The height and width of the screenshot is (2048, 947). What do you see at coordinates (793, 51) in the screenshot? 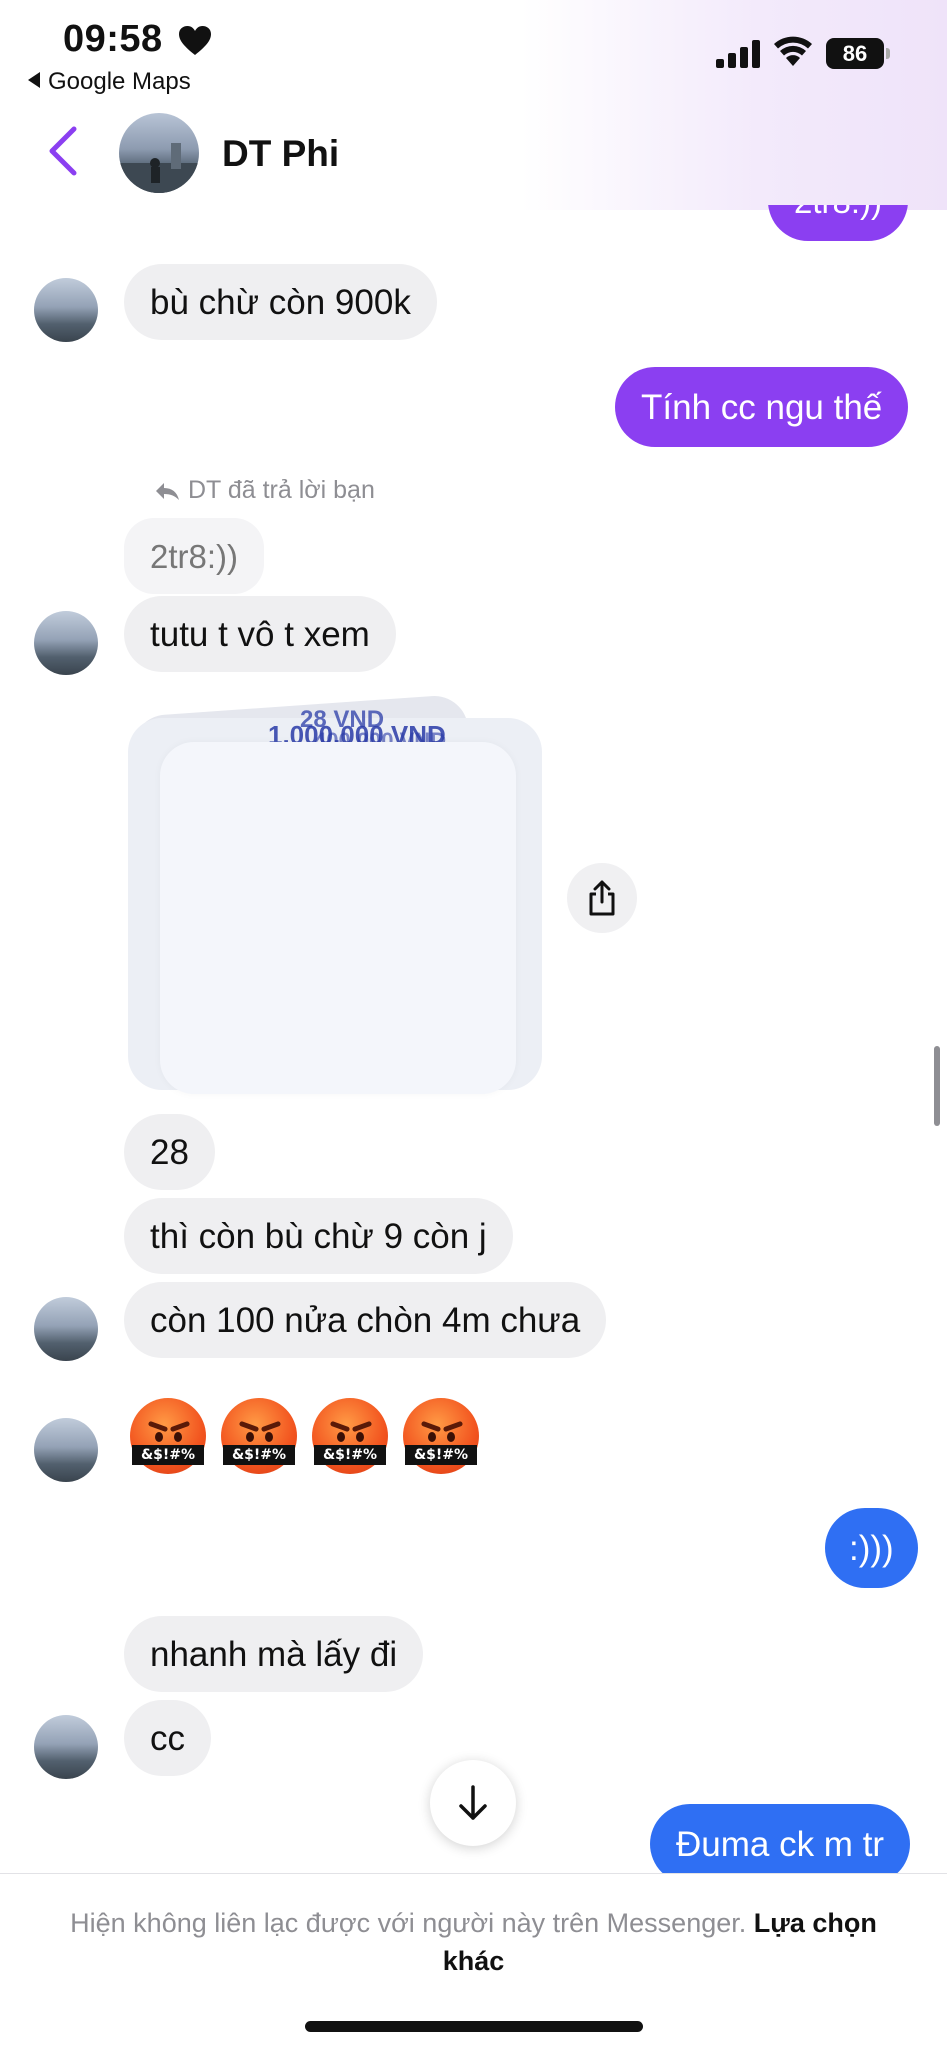
I see `wifi-icon` at bounding box center [793, 51].